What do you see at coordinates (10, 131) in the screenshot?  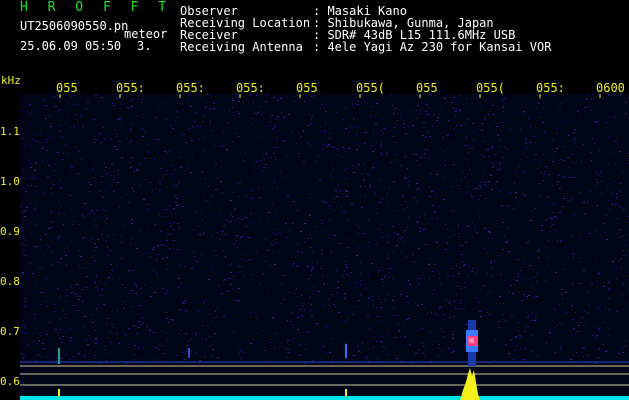 I see `freq-tick-1-1: 1.1` at bounding box center [10, 131].